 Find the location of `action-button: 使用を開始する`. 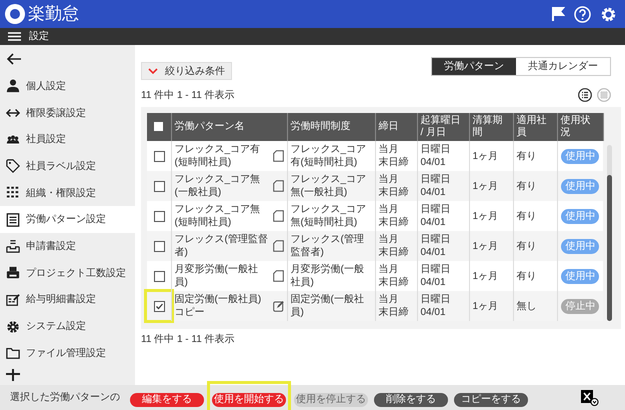

action-button: 使用を開始する is located at coordinates (249, 399).